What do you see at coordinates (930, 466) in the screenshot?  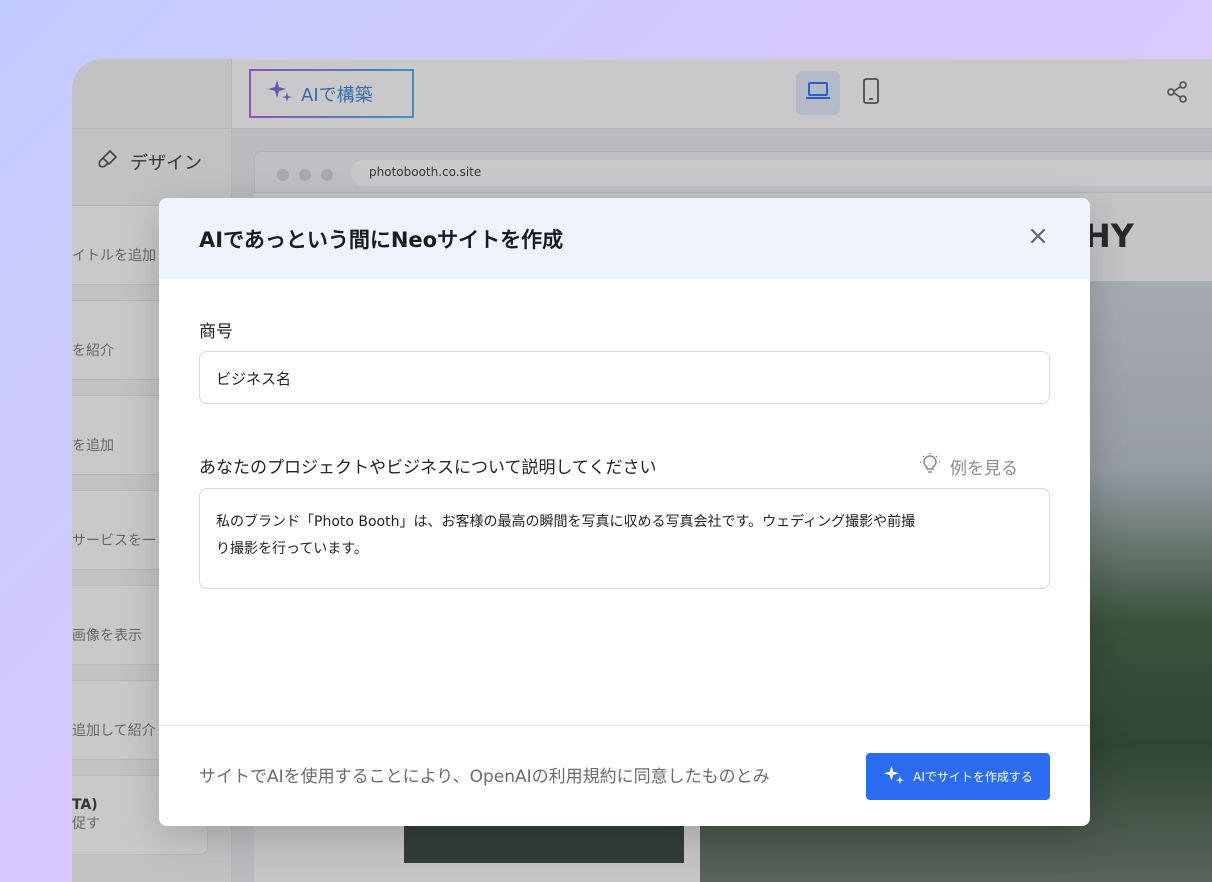 I see `lightbulb-icon` at bounding box center [930, 466].